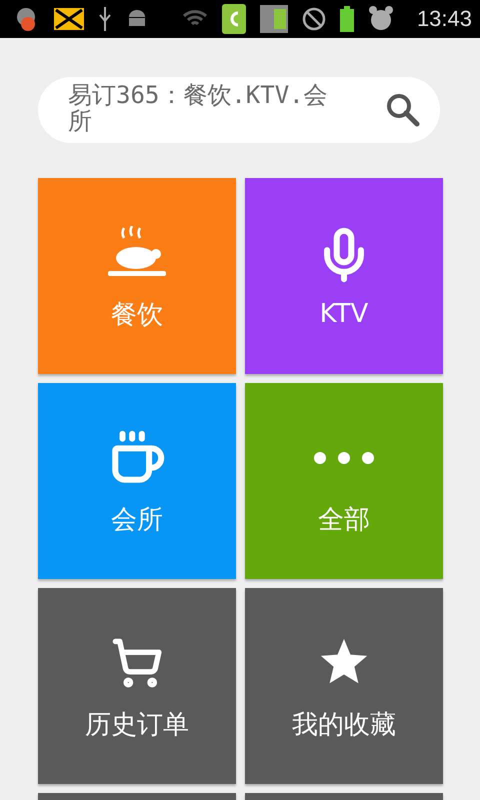  What do you see at coordinates (344, 276) in the screenshot?
I see `category-tile: KTV` at bounding box center [344, 276].